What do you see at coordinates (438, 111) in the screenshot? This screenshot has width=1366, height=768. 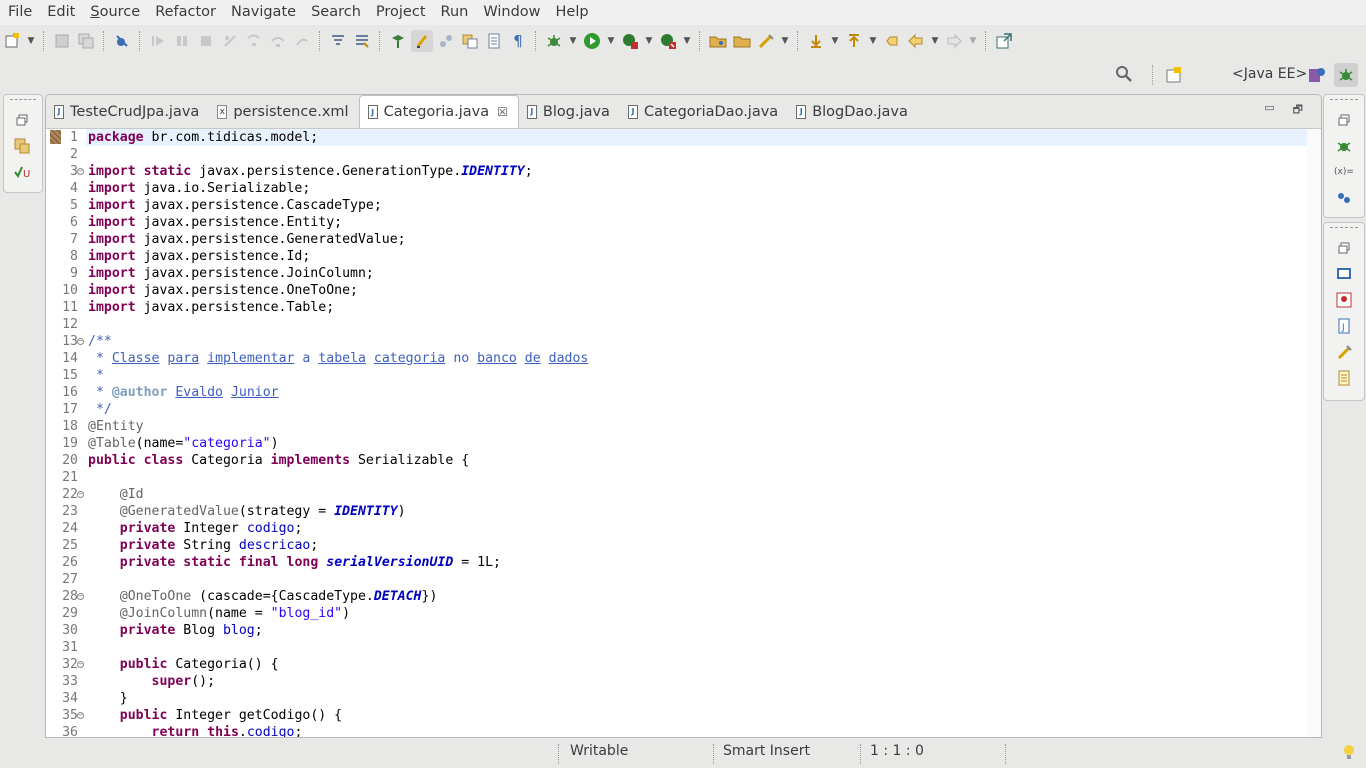 I see `editor-tab: J Categoria.java ☒` at bounding box center [438, 111].